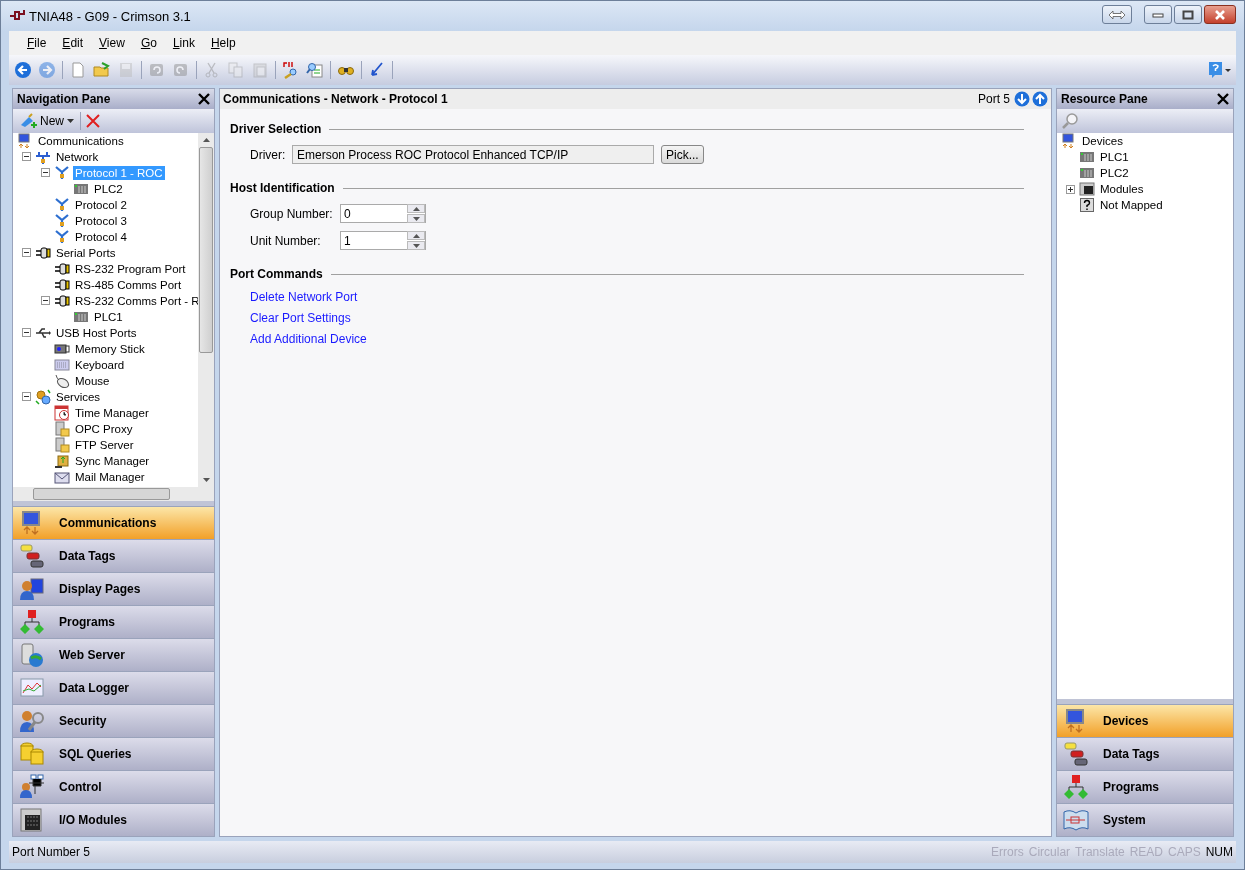  Describe the element at coordinates (1219, 852) in the screenshot. I see `status-indicator: NUM` at that location.